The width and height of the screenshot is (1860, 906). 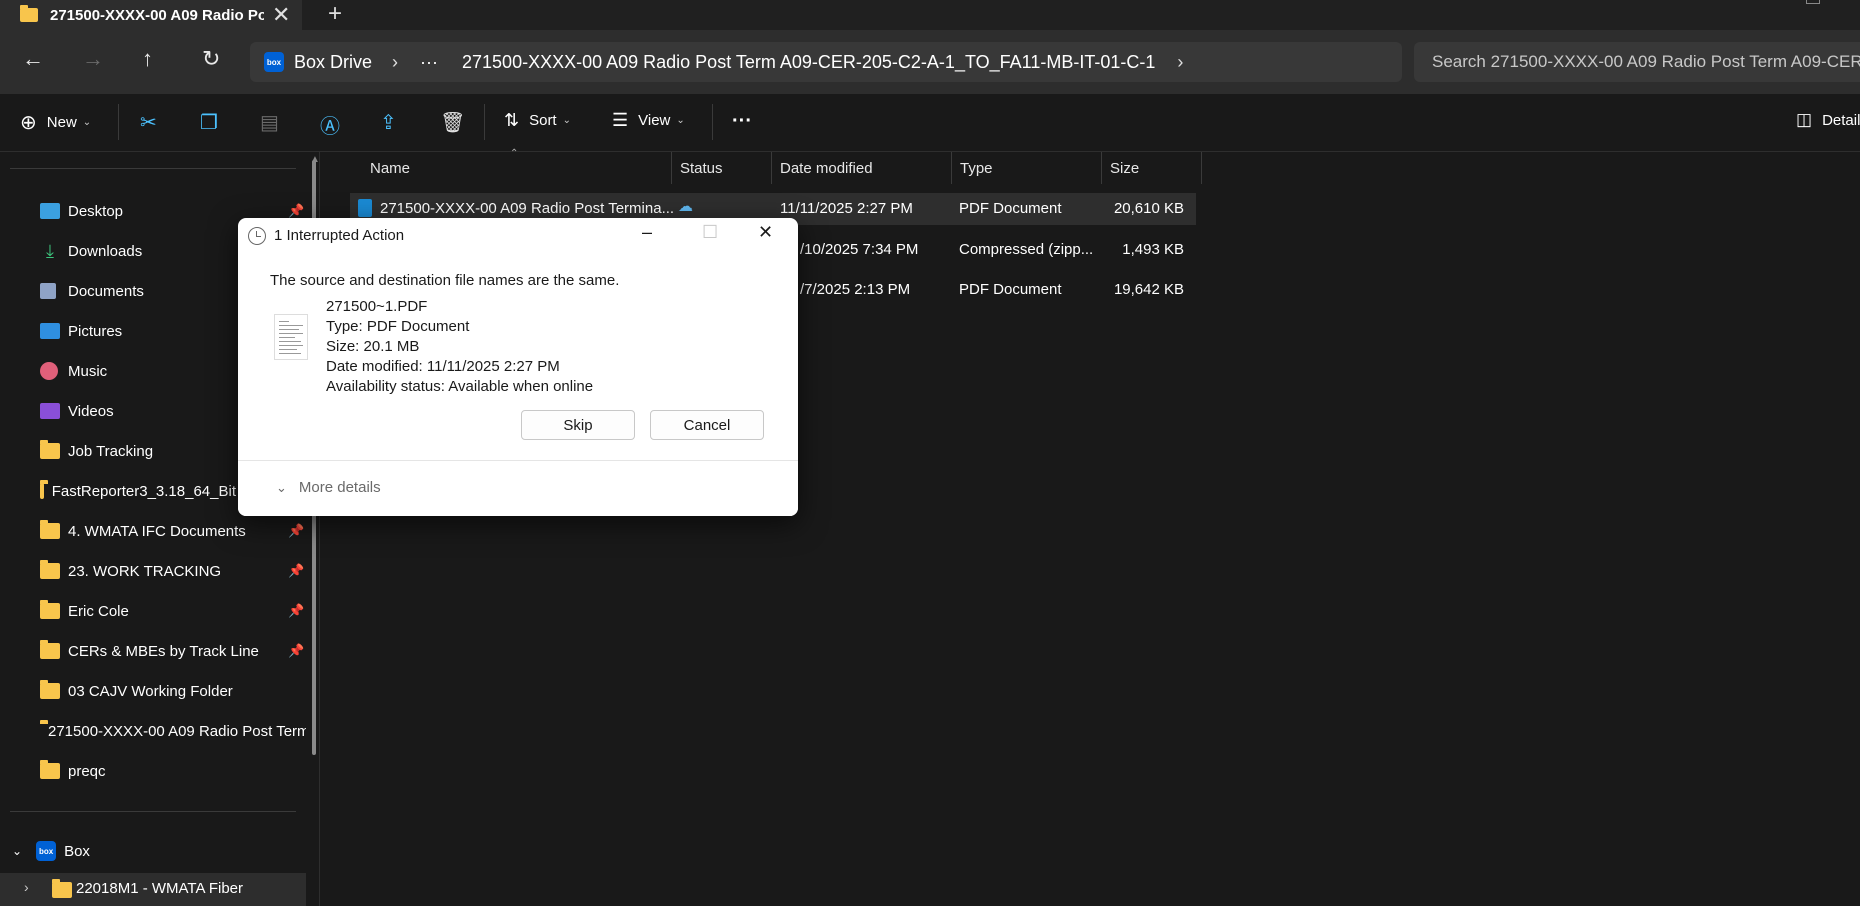 What do you see at coordinates (209, 122) in the screenshot?
I see `copy-icon: ❐` at bounding box center [209, 122].